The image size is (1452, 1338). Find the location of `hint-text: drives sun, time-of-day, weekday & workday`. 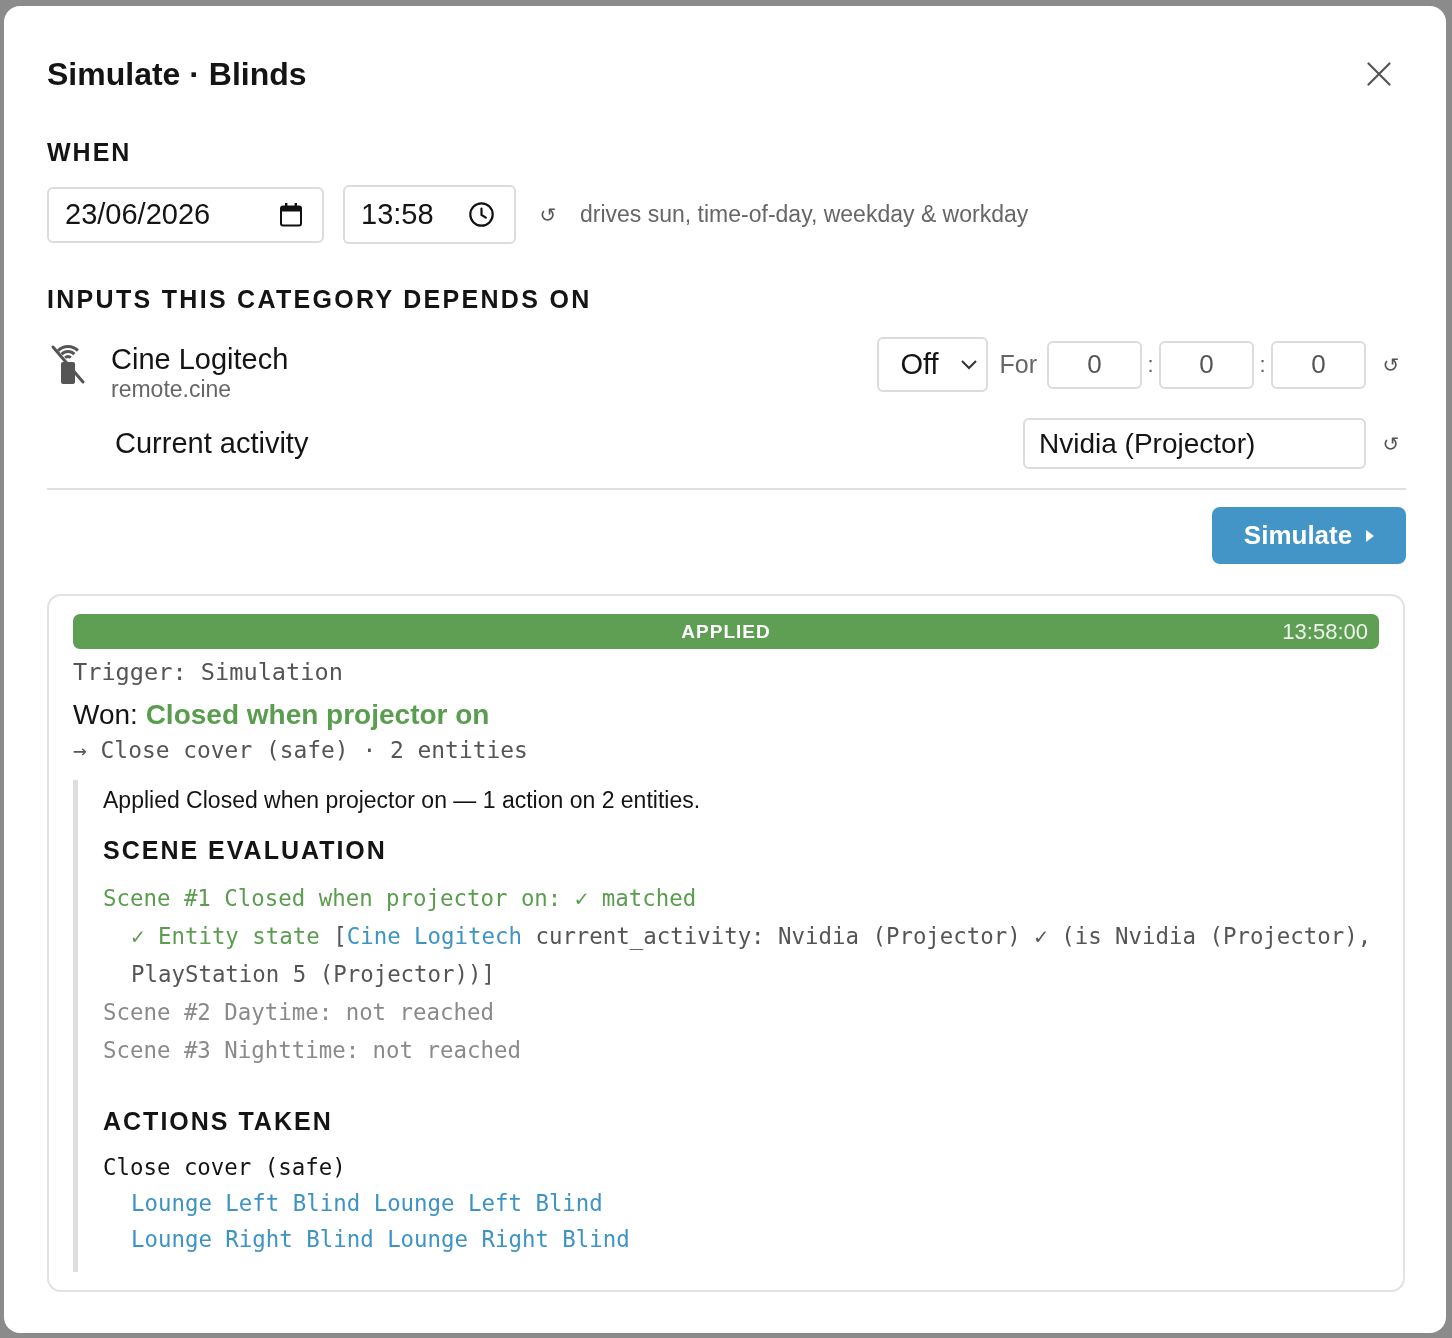

hint-text: drives sun, time-of-day, weekday & workday is located at coordinates (804, 214).